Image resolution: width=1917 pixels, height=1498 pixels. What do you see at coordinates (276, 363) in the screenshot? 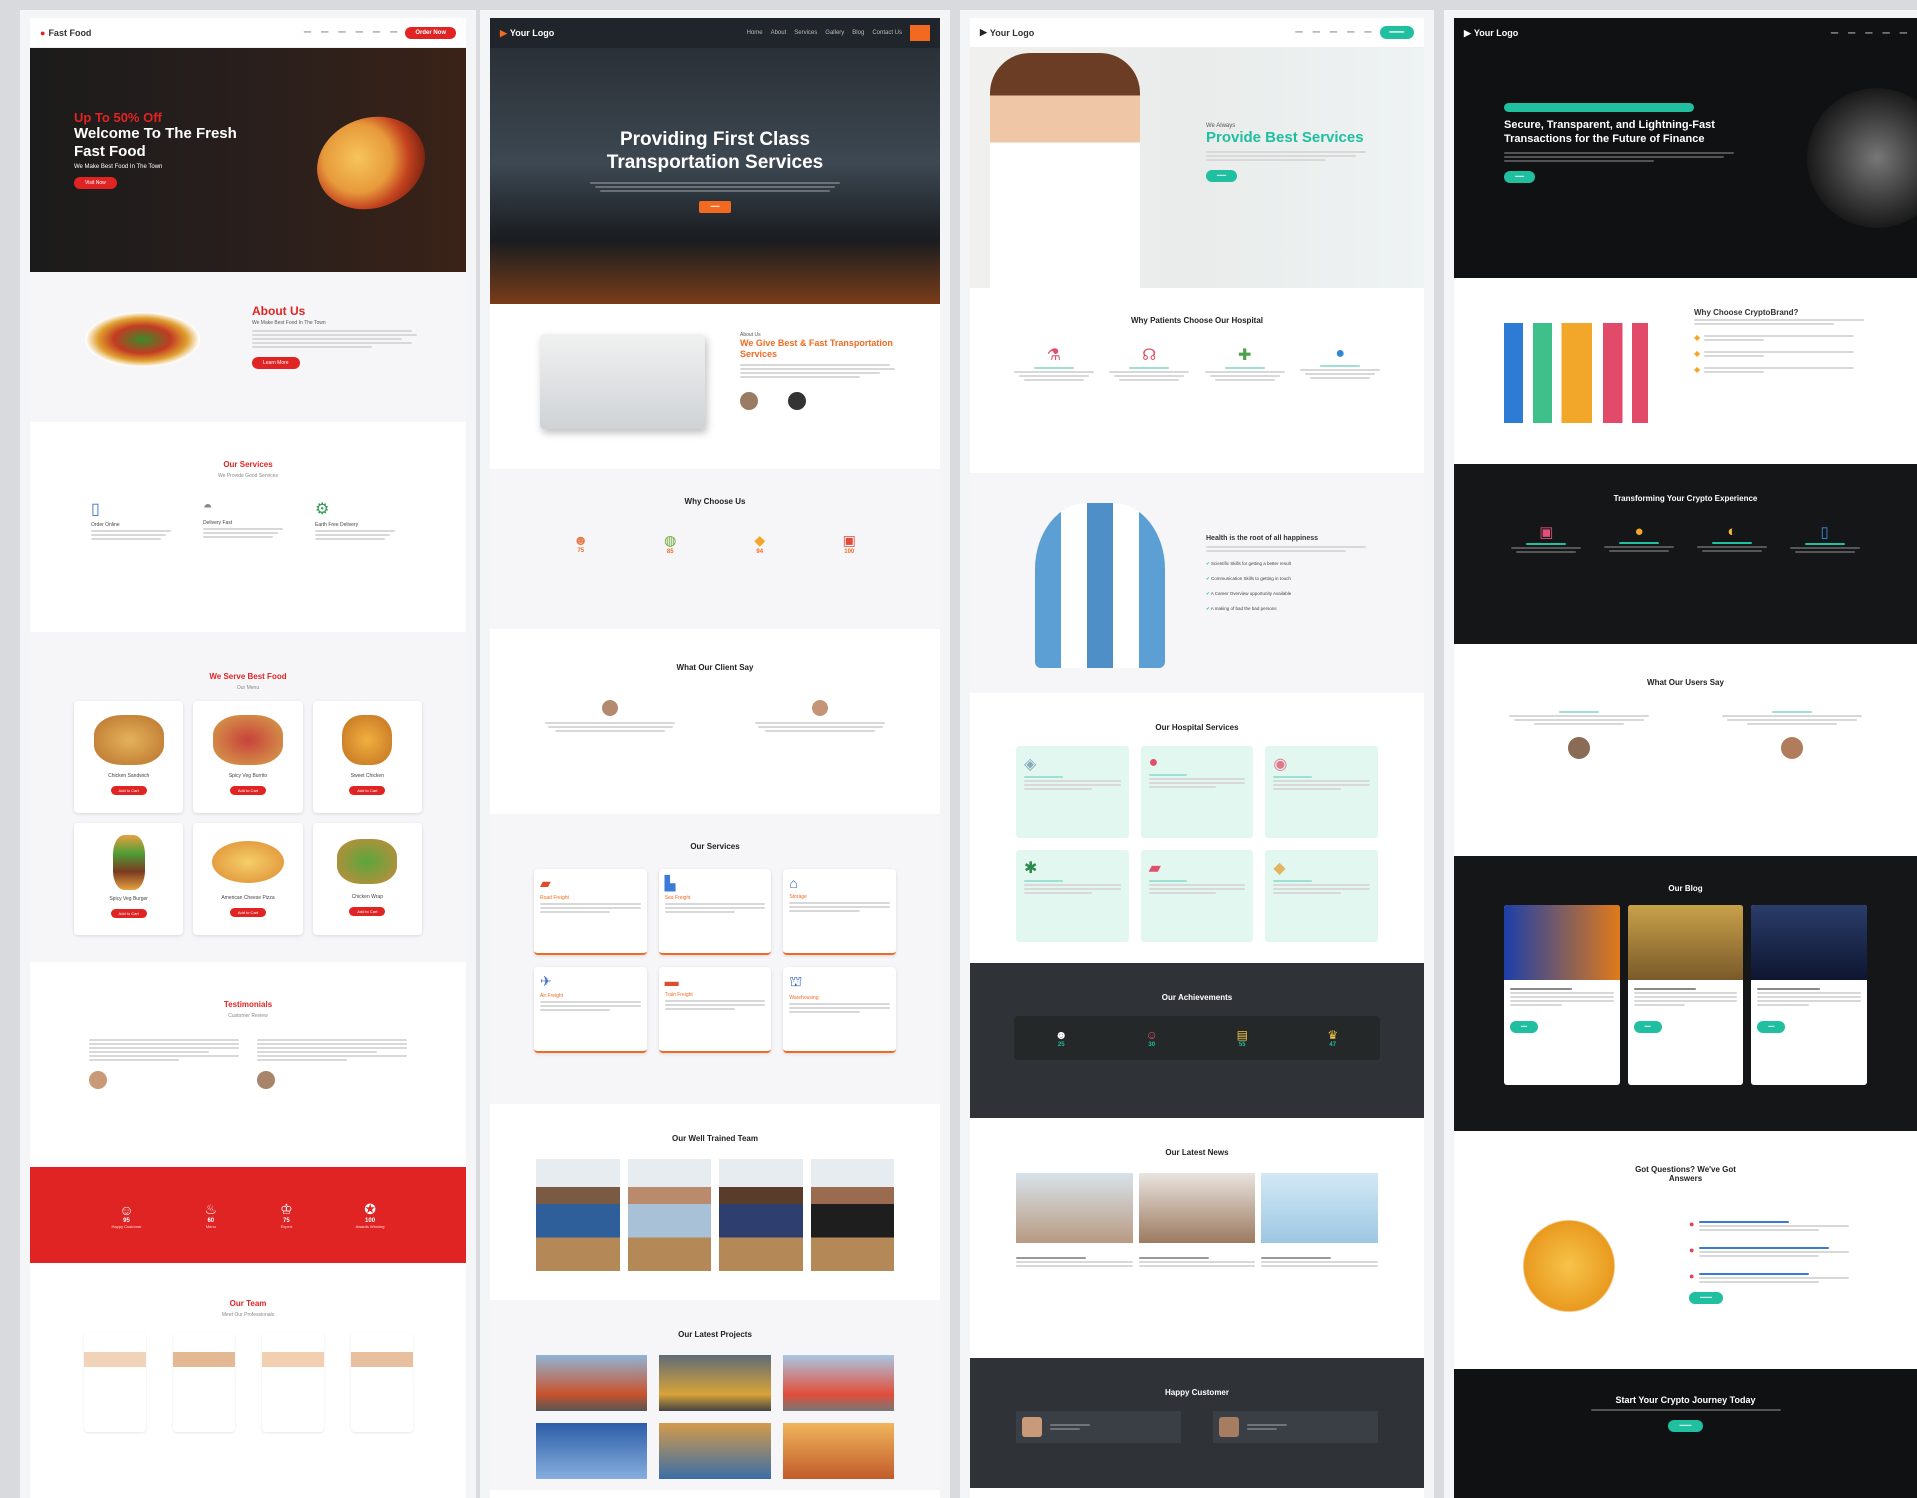
I see `about-learn-more-button: Learn More` at bounding box center [276, 363].